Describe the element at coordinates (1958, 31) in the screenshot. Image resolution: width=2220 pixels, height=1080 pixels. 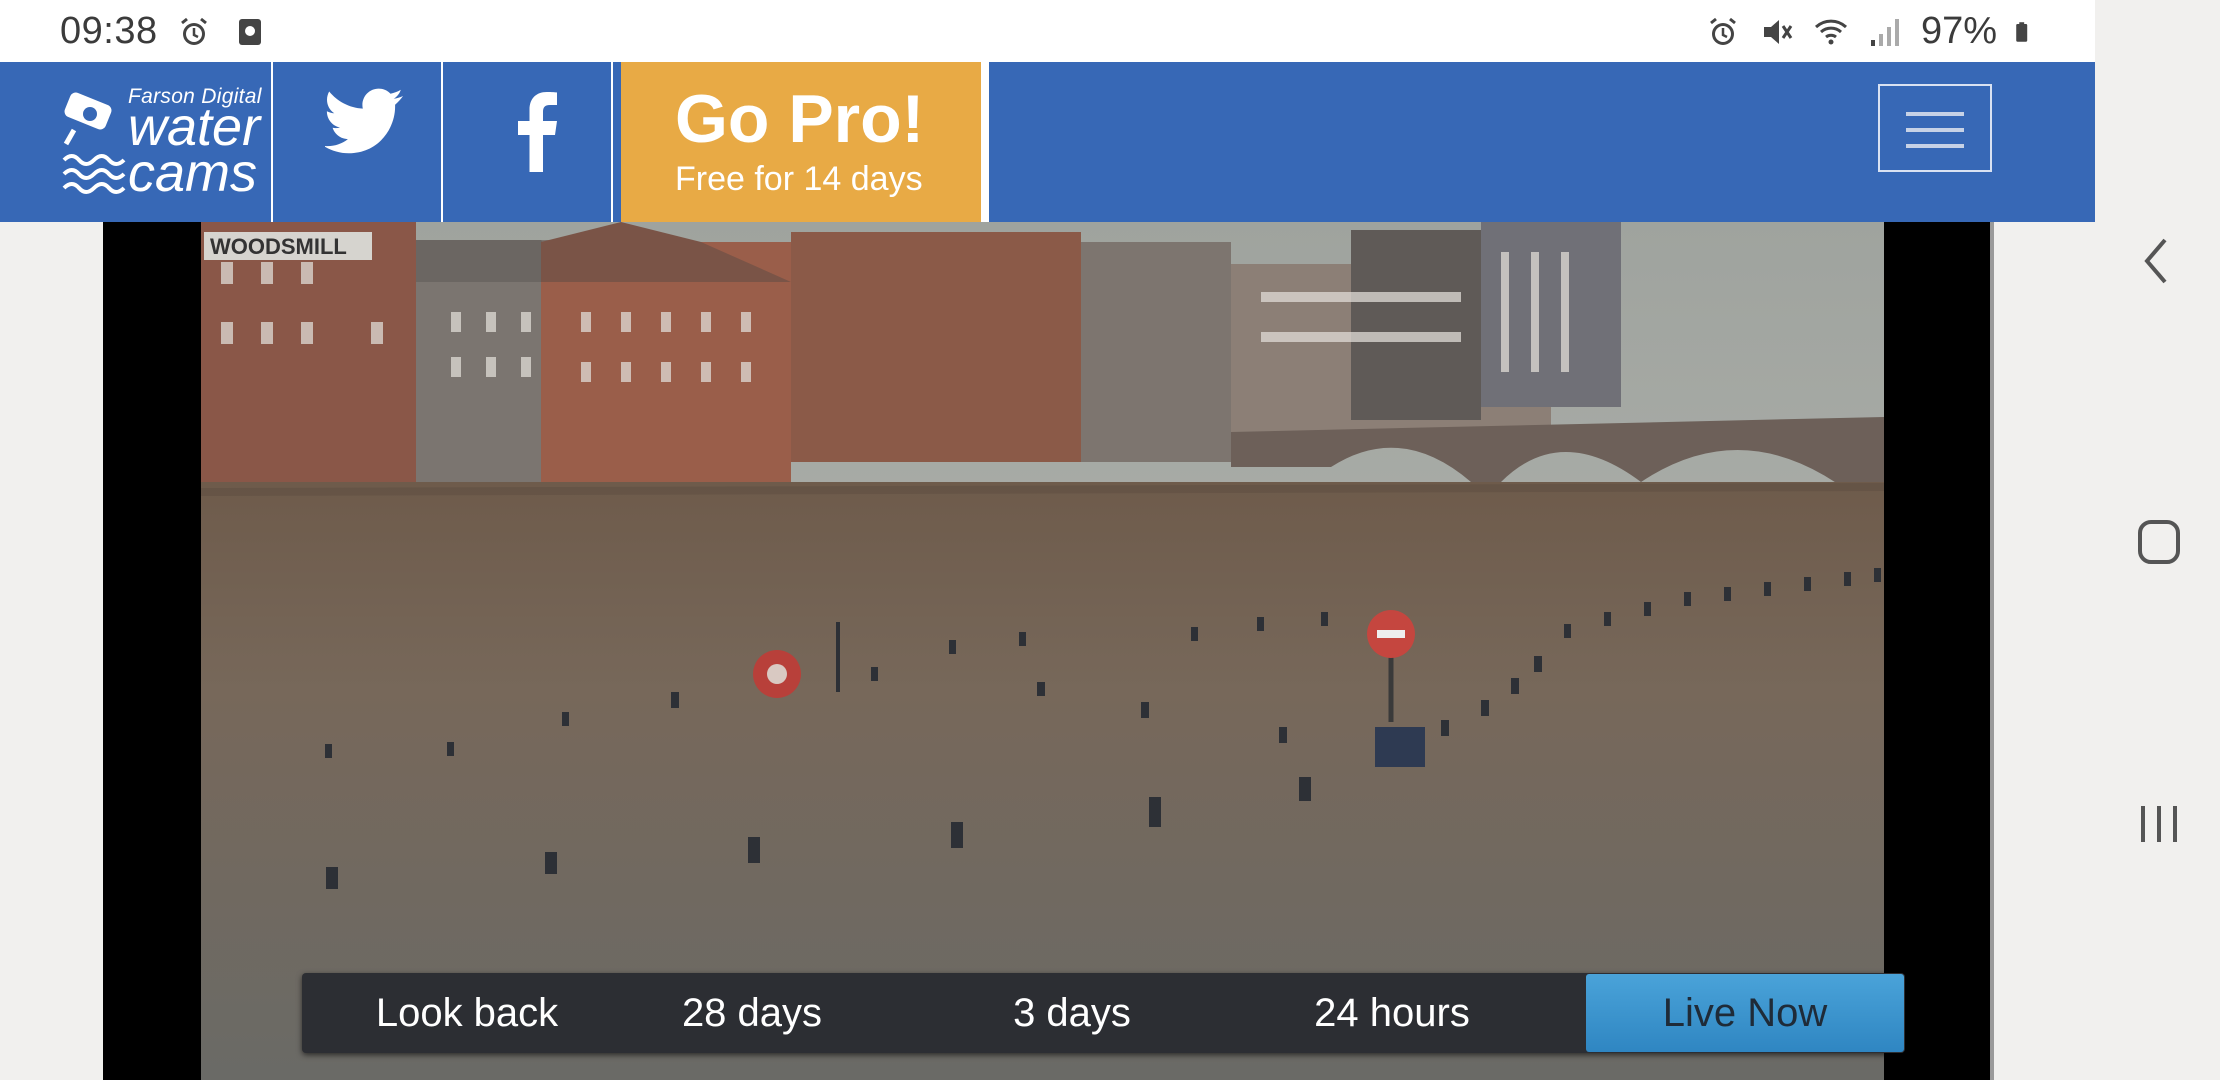
I see `battery-percent: 97%` at that location.